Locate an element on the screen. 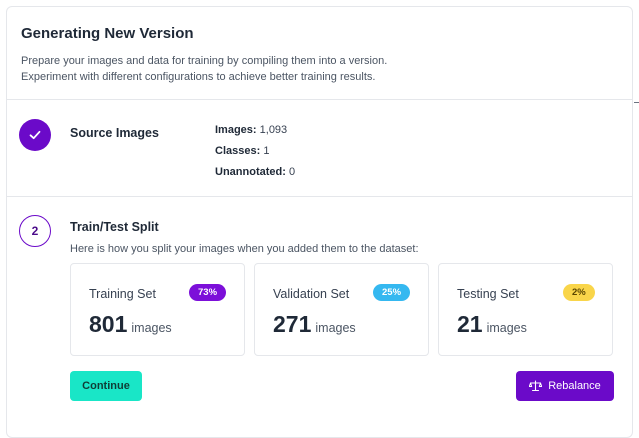  testing-count: 21 images is located at coordinates (492, 324).